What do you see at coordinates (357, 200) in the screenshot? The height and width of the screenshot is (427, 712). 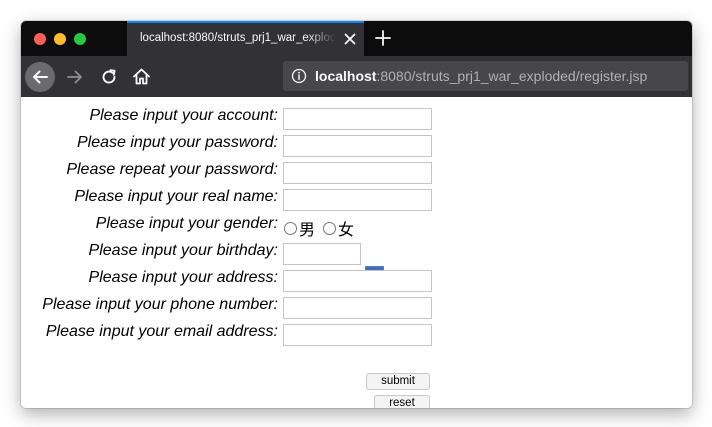 I see `real-name-input` at bounding box center [357, 200].